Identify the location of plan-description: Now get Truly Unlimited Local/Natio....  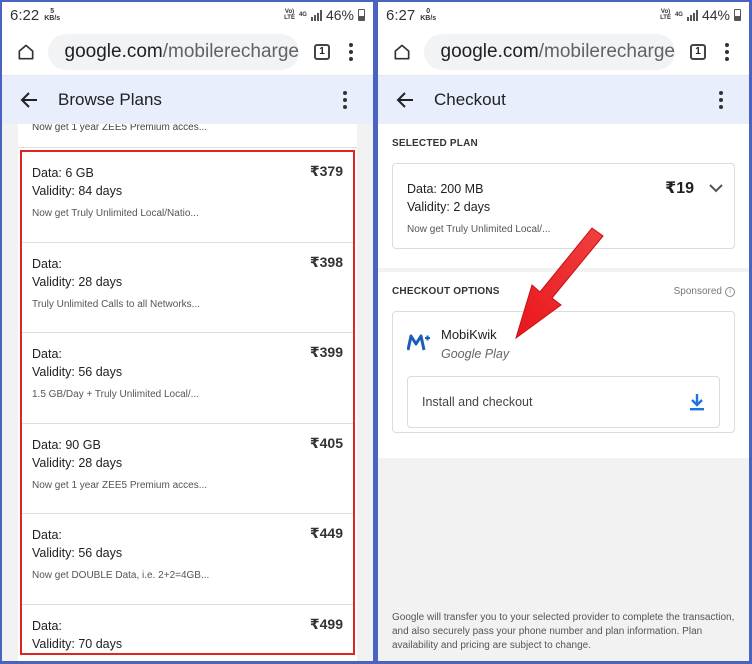
(115, 213).